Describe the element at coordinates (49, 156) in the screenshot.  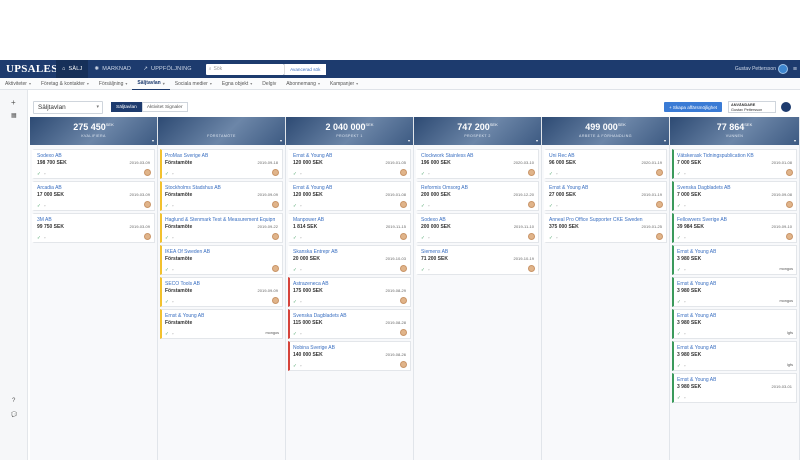
I see `card-account-name: Sodexo AB` at that location.